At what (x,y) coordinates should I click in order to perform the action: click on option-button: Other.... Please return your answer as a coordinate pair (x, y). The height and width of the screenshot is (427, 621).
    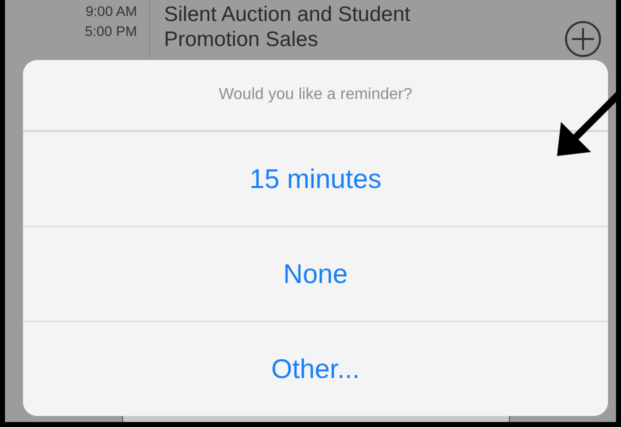
    Looking at the image, I should click on (315, 369).